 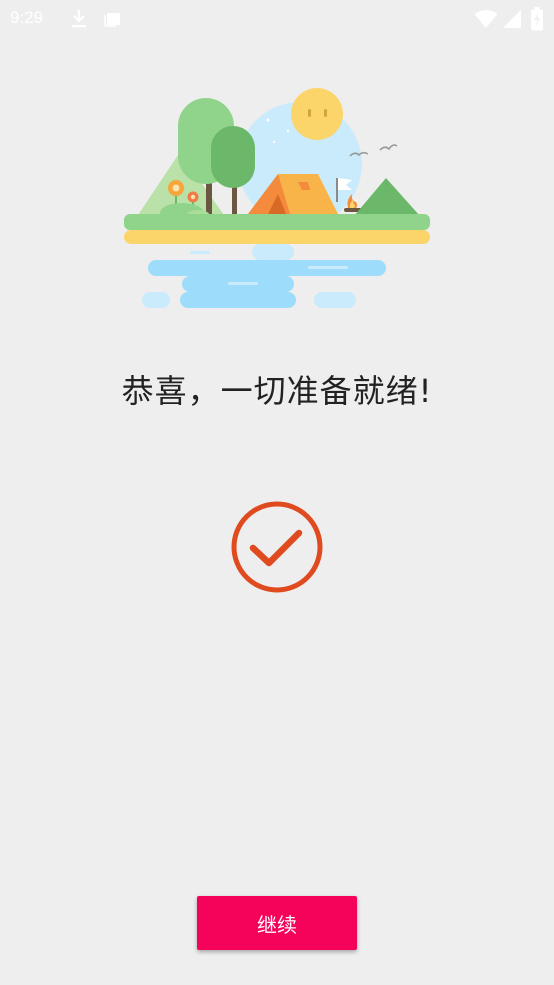 I want to click on page-title: 恭喜，一切准备就绪!, so click(x=277, y=391).